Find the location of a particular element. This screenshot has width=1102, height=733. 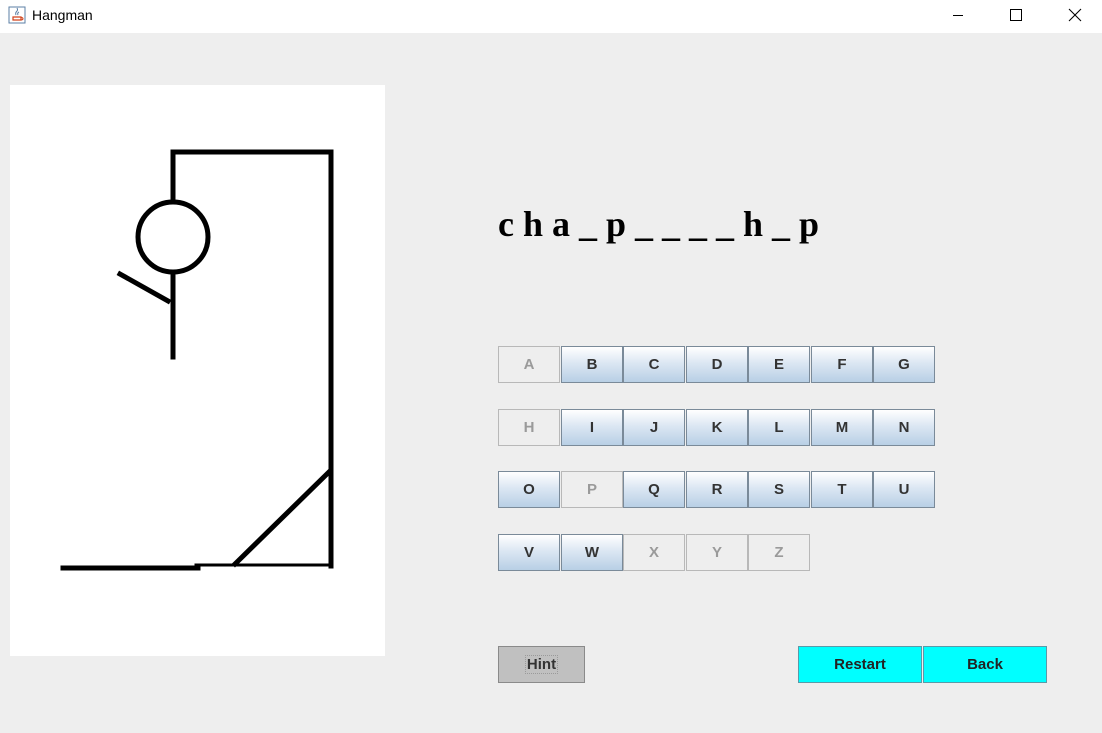

letter-button-g: G is located at coordinates (904, 364).